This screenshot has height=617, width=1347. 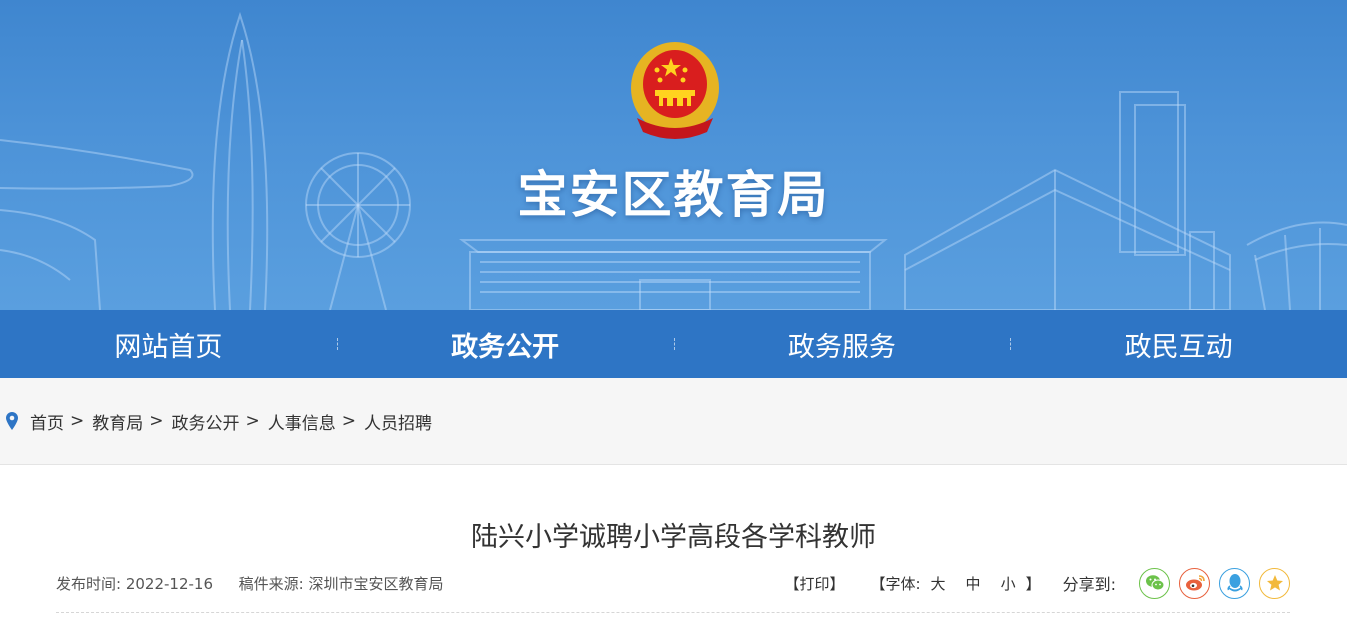 I want to click on wechat-icon, so click(x=1154, y=583).